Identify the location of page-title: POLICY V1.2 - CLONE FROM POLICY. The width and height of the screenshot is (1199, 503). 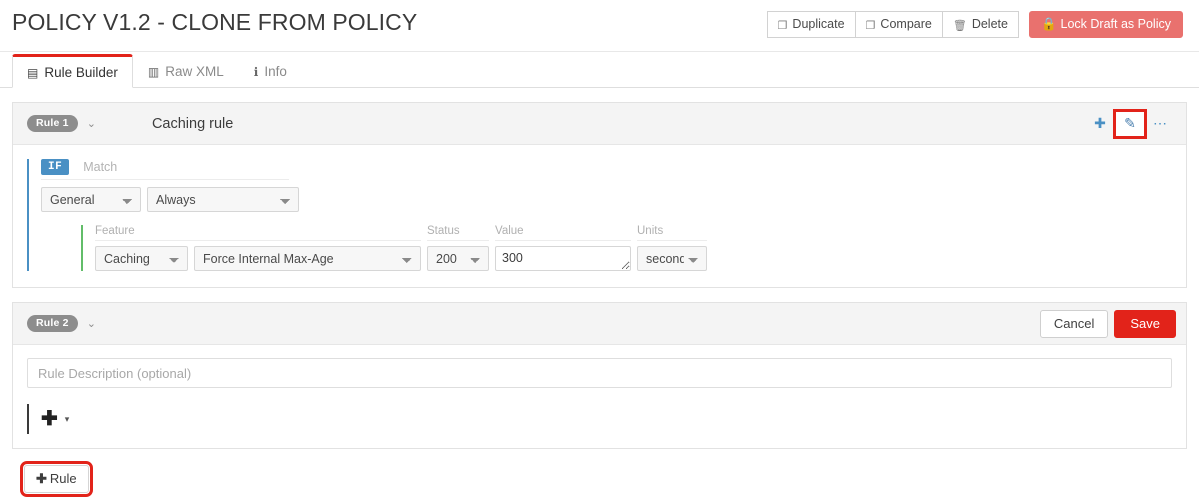
(215, 22).